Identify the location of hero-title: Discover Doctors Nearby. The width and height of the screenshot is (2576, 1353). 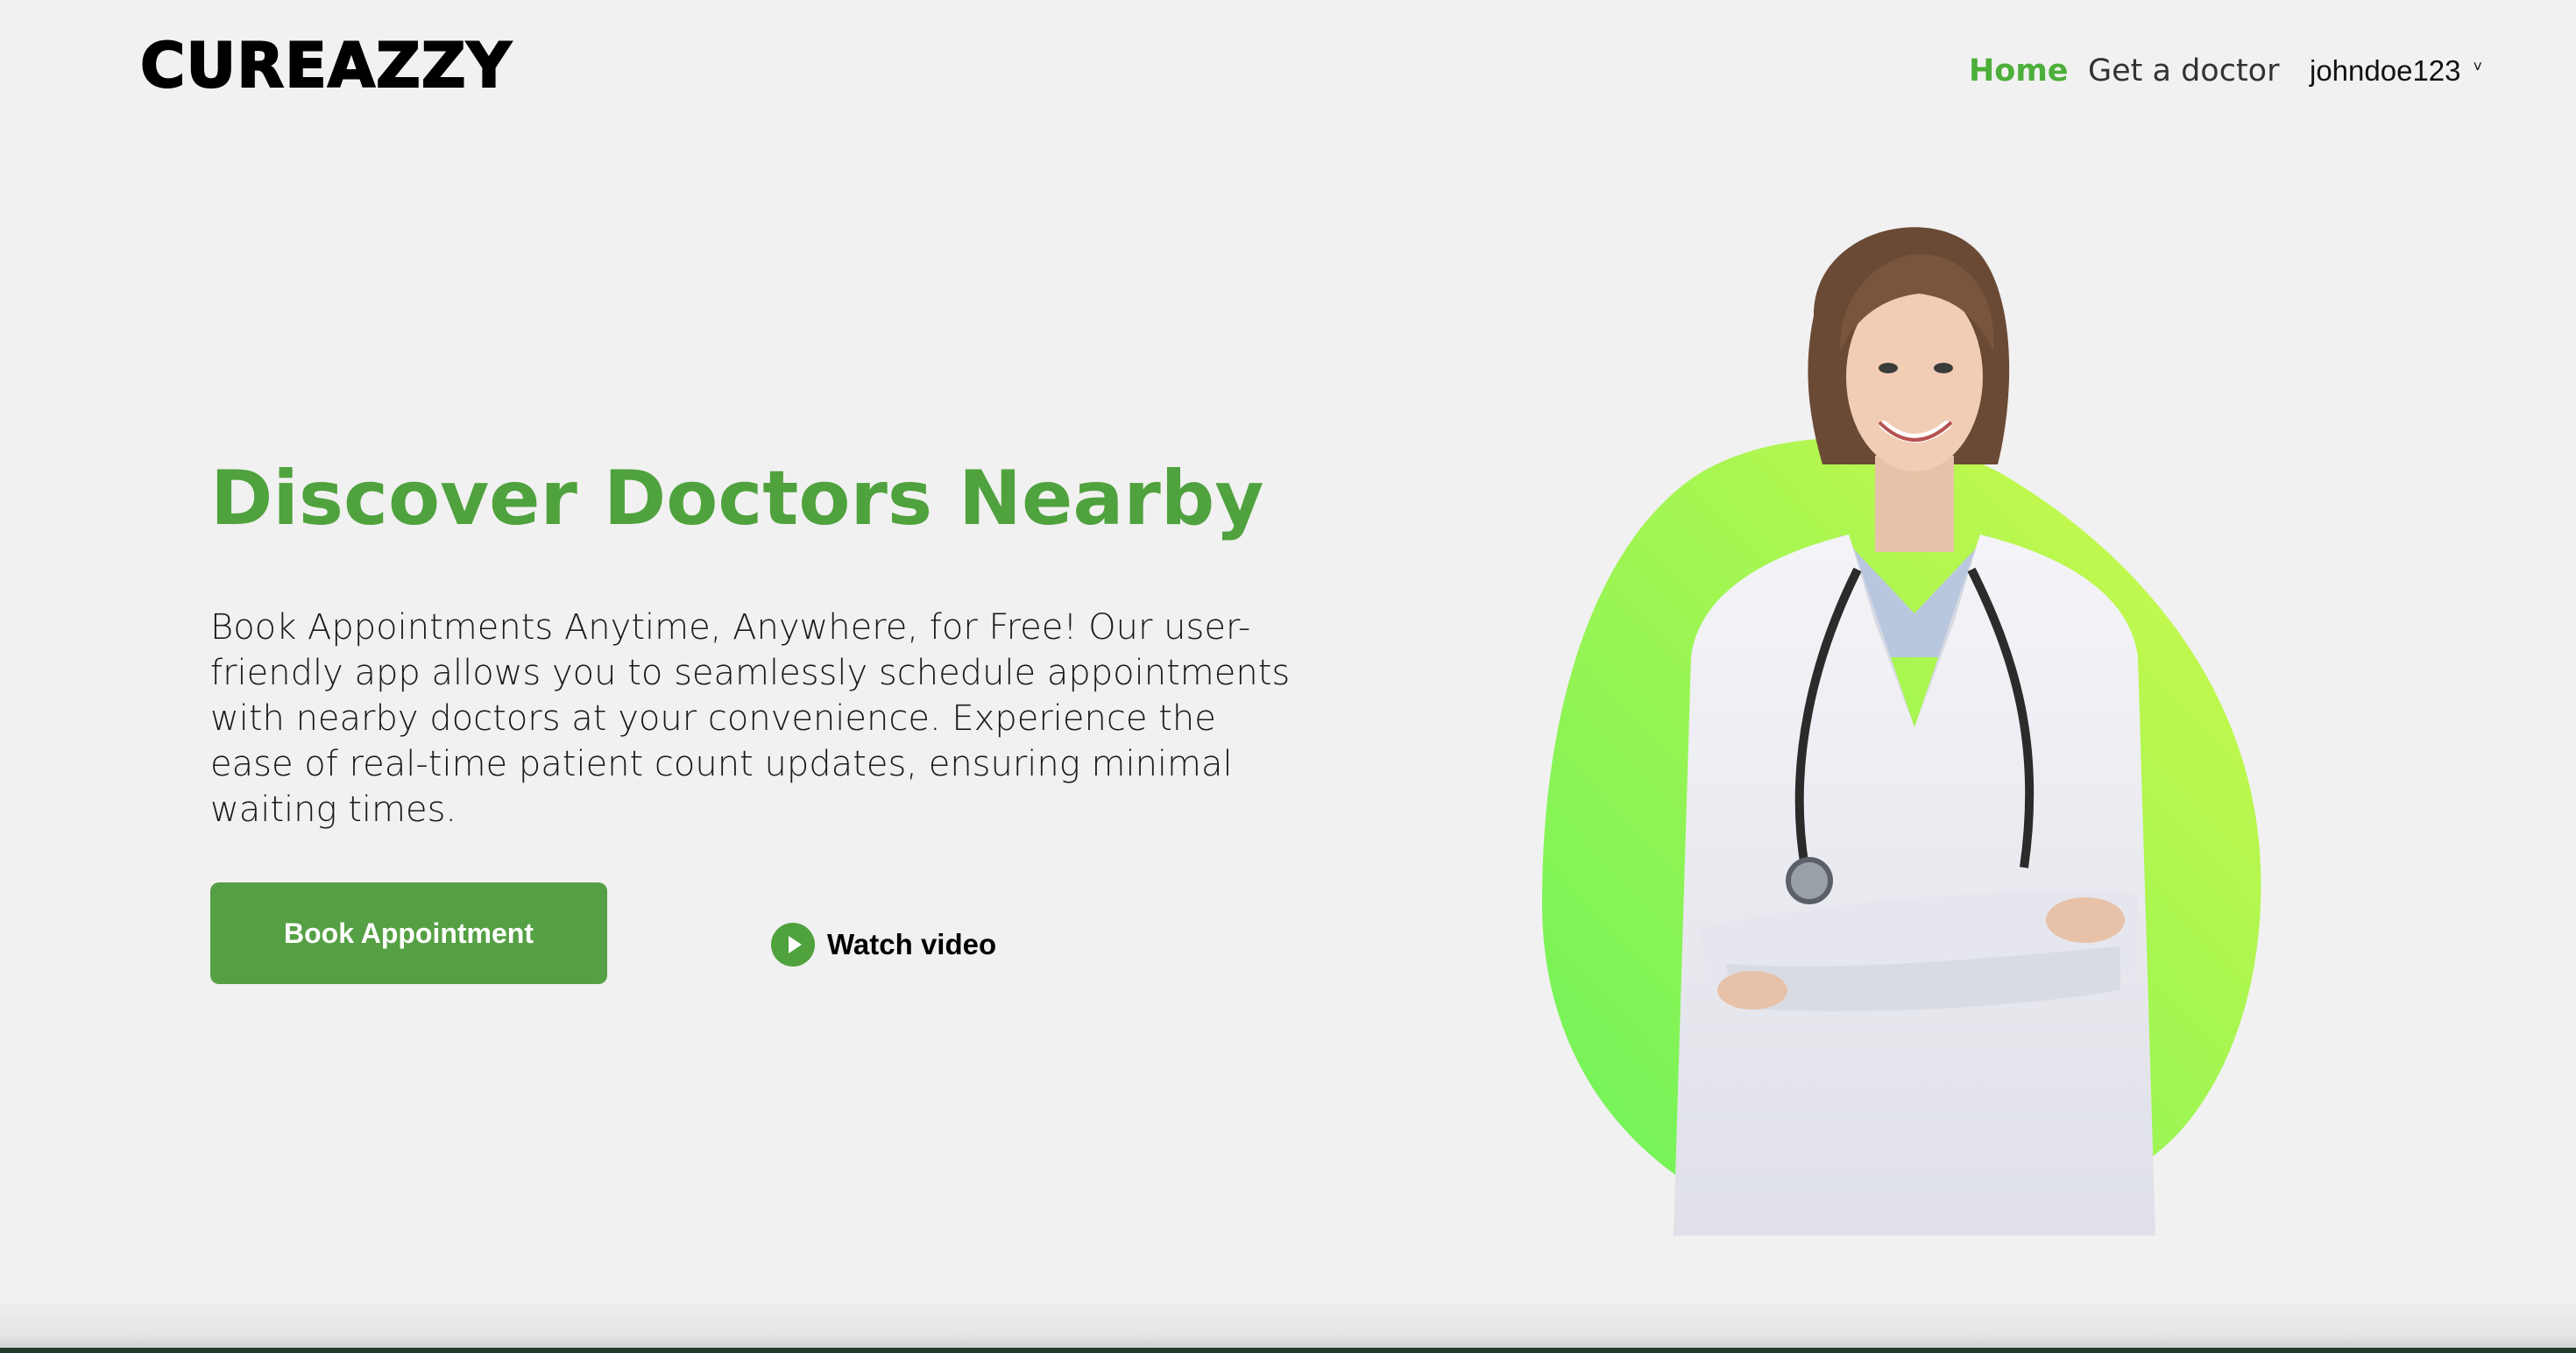
(737, 498).